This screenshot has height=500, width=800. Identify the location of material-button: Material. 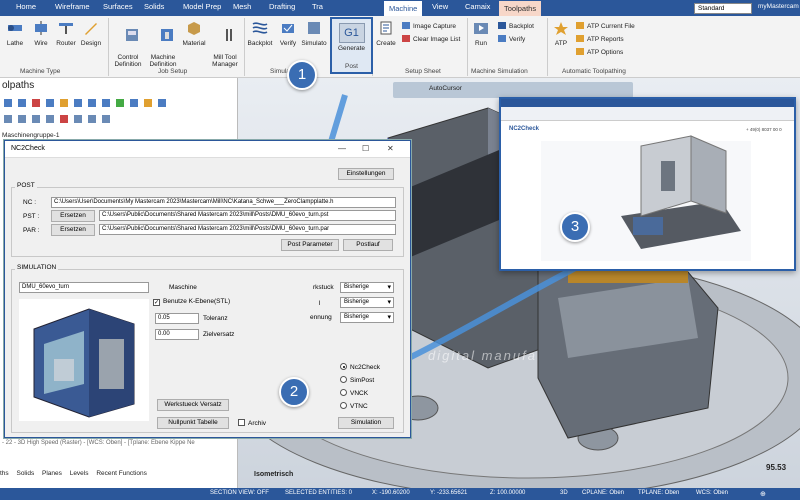
(194, 33).